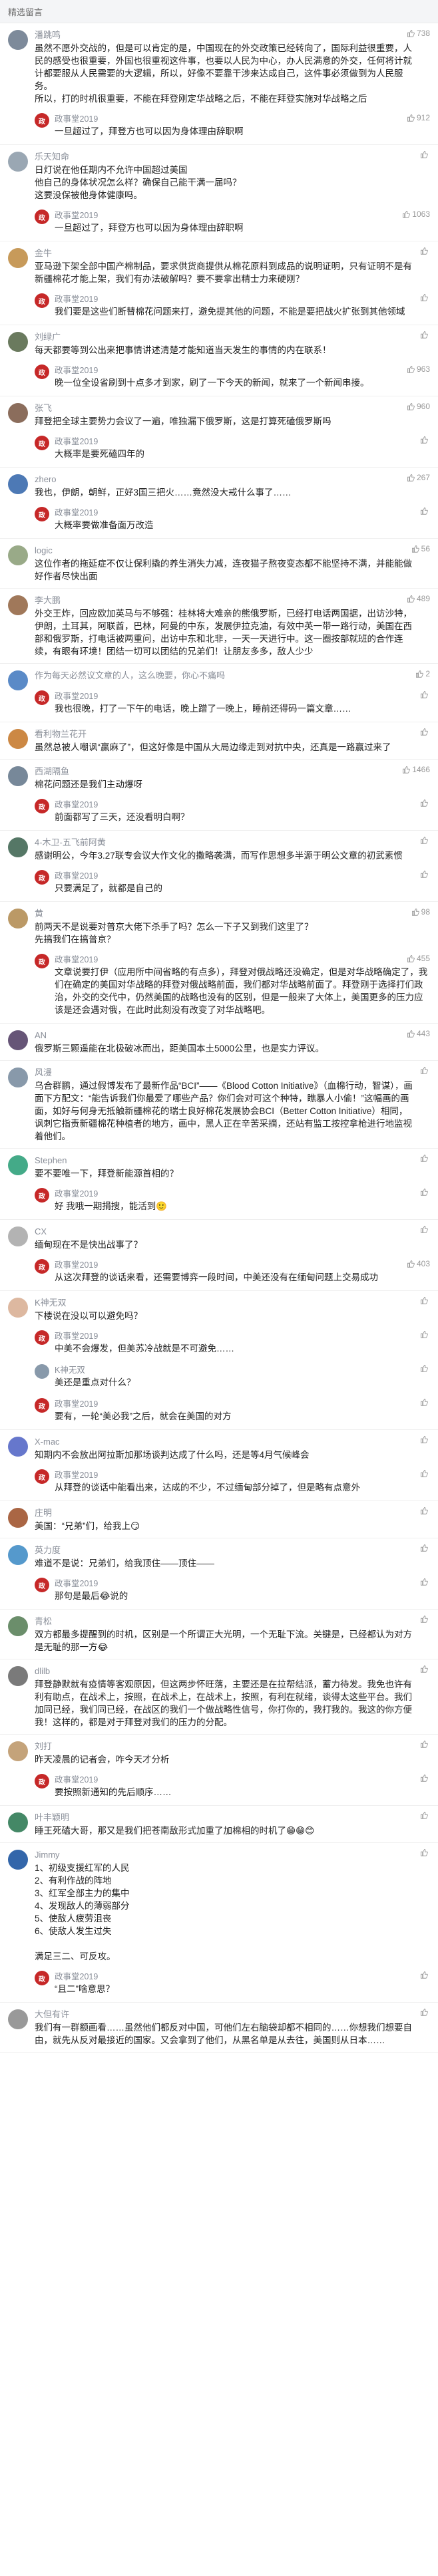 The image size is (438, 2576). Describe the element at coordinates (416, 770) in the screenshot. I see `like-button: 1466` at that location.